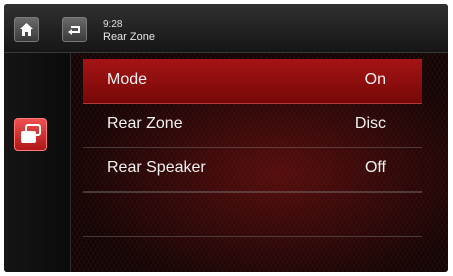 This screenshot has height=276, width=453. Describe the element at coordinates (129, 37) in the screenshot. I see `page-title: Rear Zone` at that location.